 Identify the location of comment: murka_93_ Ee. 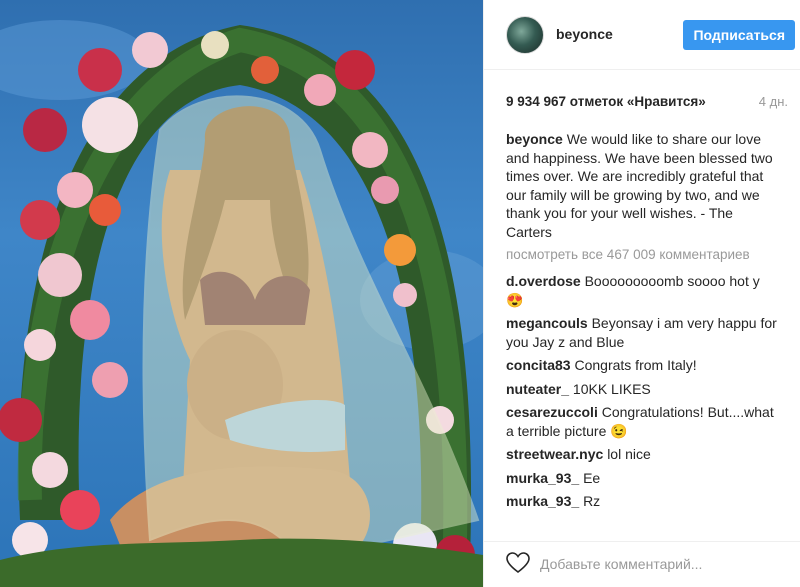
(642, 478).